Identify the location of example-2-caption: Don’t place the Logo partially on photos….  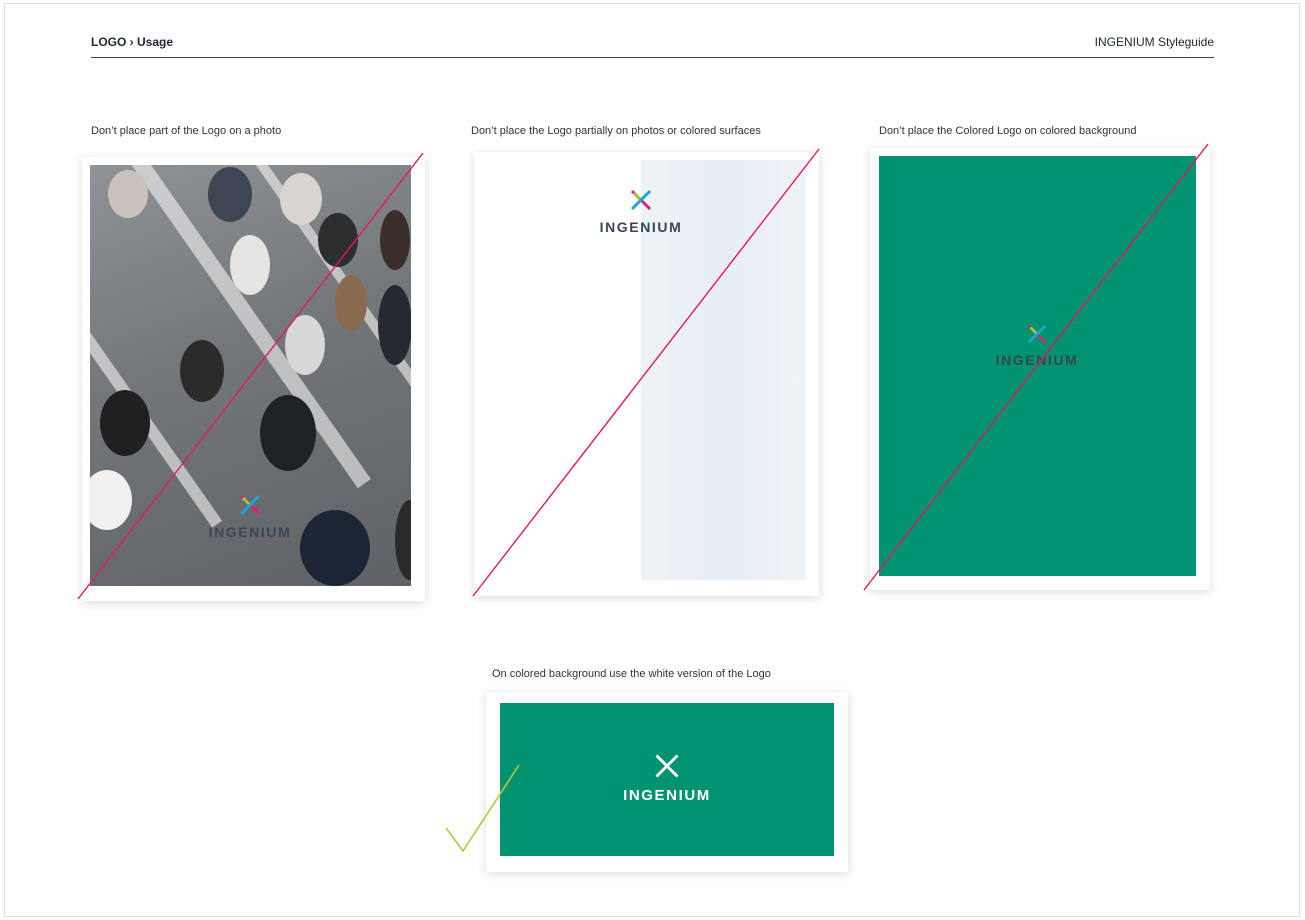
(616, 131).